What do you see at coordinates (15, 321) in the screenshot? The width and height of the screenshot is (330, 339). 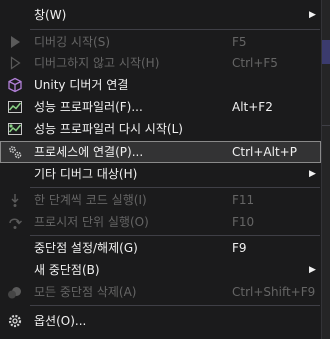 I see `gear-icon` at bounding box center [15, 321].